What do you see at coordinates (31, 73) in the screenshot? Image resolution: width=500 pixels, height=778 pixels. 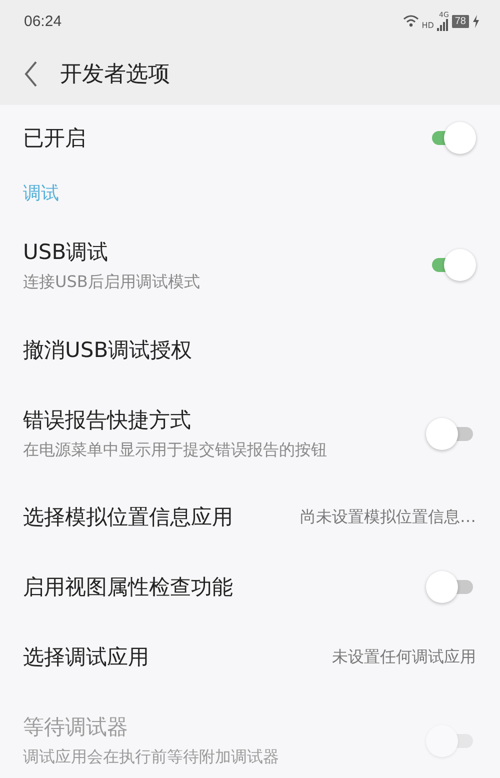 I see `back-button` at bounding box center [31, 73].